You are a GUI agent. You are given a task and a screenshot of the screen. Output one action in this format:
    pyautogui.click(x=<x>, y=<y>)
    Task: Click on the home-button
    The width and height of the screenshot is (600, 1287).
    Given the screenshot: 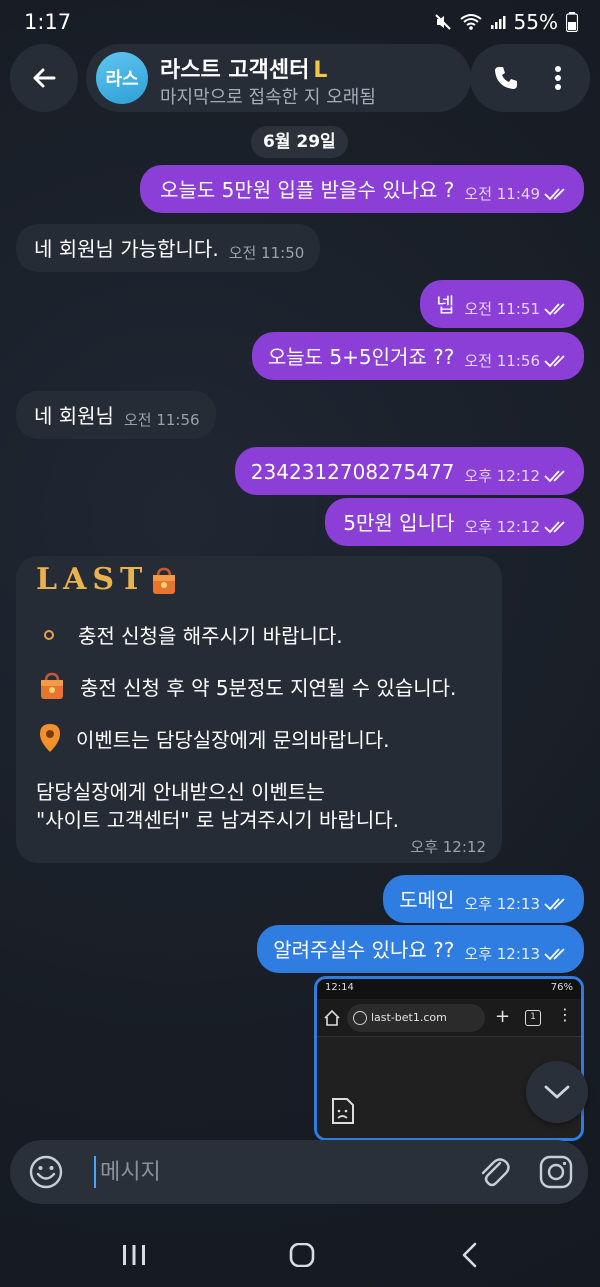 What is the action you would take?
    pyautogui.click(x=302, y=1255)
    